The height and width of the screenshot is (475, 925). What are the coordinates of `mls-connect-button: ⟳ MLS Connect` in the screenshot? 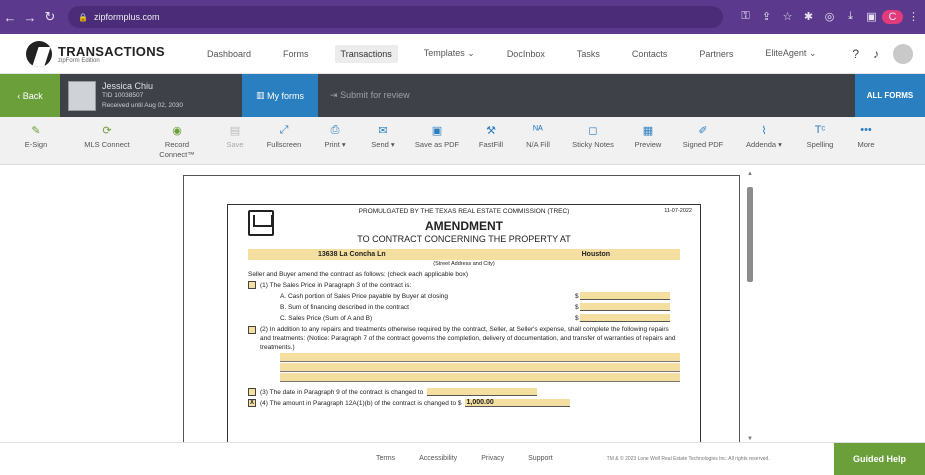 It's located at (107, 141).